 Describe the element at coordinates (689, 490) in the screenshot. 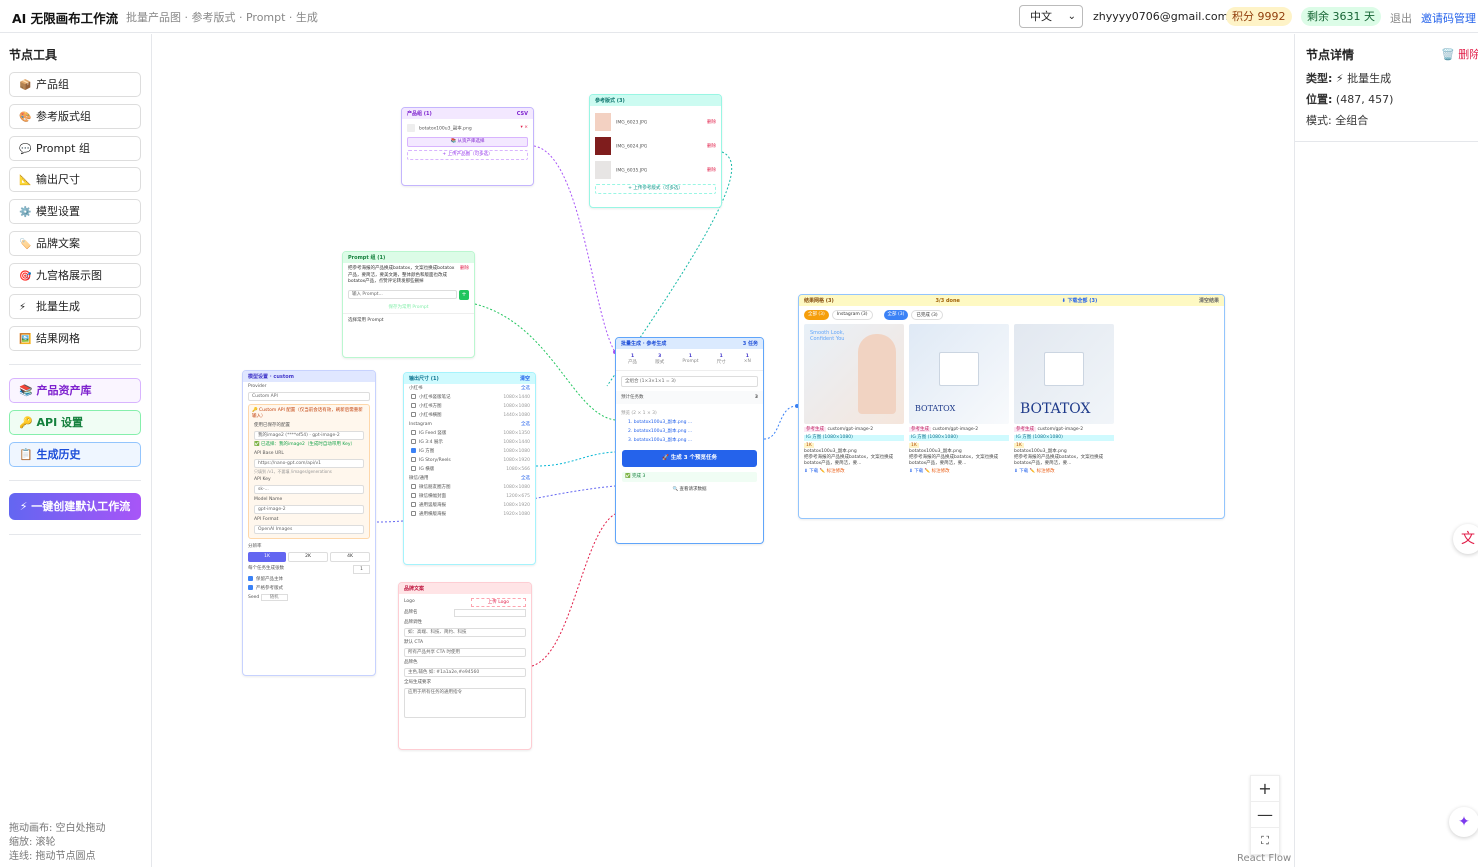

I see `view-request-button: 🔍 查看请求数据` at that location.